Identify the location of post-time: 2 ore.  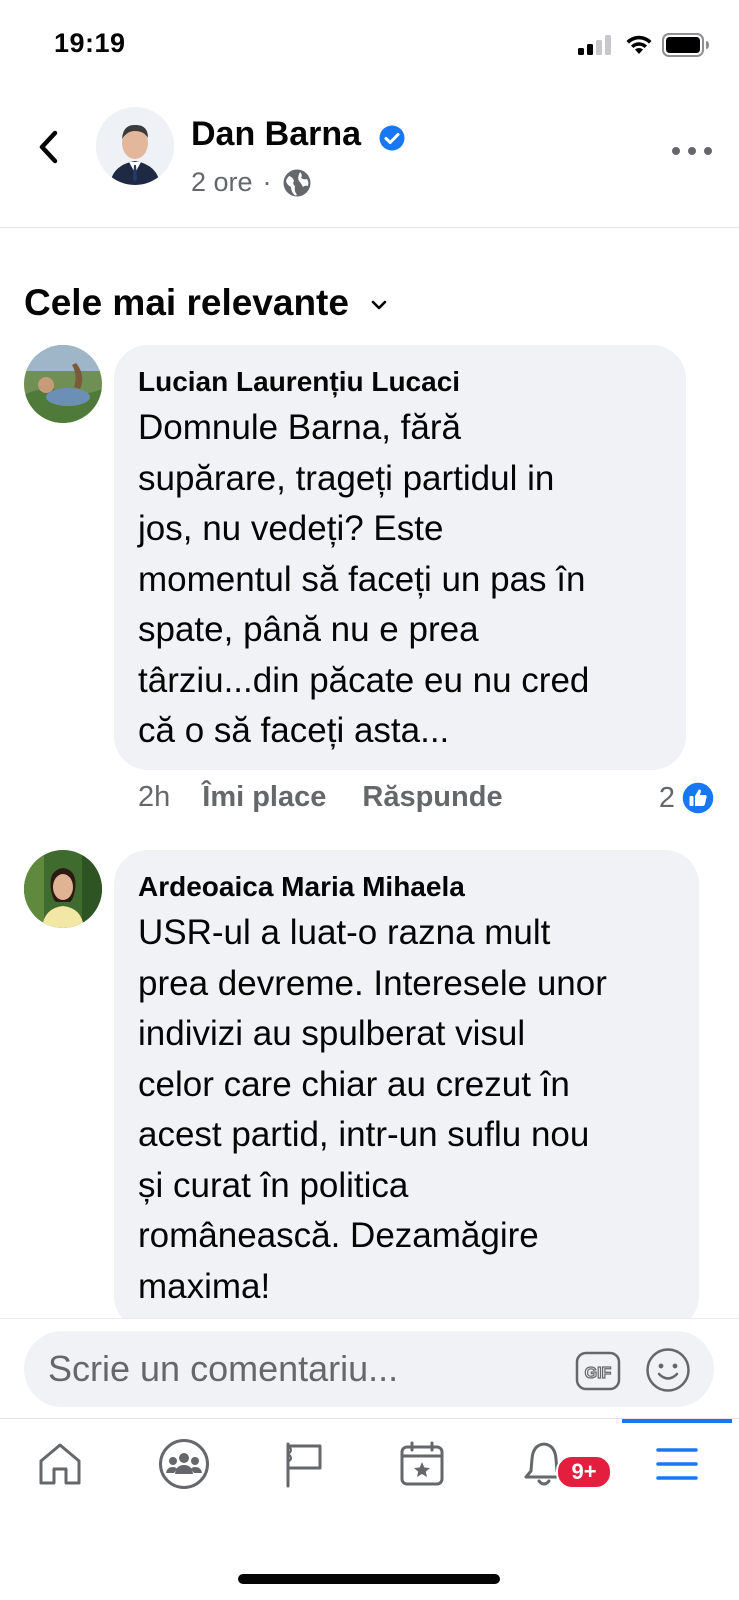
(222, 182).